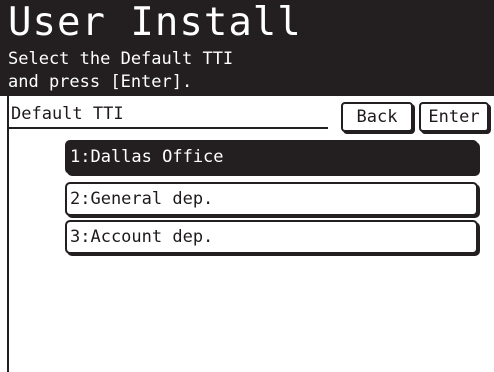 This screenshot has height=372, width=494. Describe the element at coordinates (271, 199) in the screenshot. I see `list-item-general-dep: 2:General dep.` at that location.